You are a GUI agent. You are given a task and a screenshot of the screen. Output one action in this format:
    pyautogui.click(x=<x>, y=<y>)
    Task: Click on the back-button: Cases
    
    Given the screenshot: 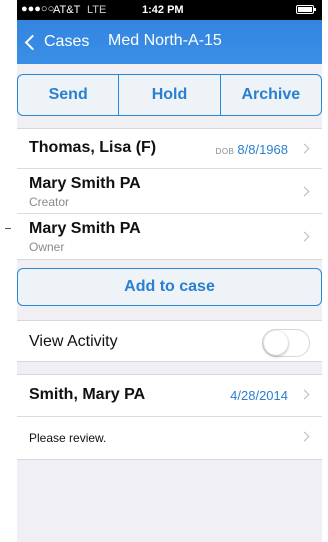 What is the action you would take?
    pyautogui.click(x=56, y=42)
    